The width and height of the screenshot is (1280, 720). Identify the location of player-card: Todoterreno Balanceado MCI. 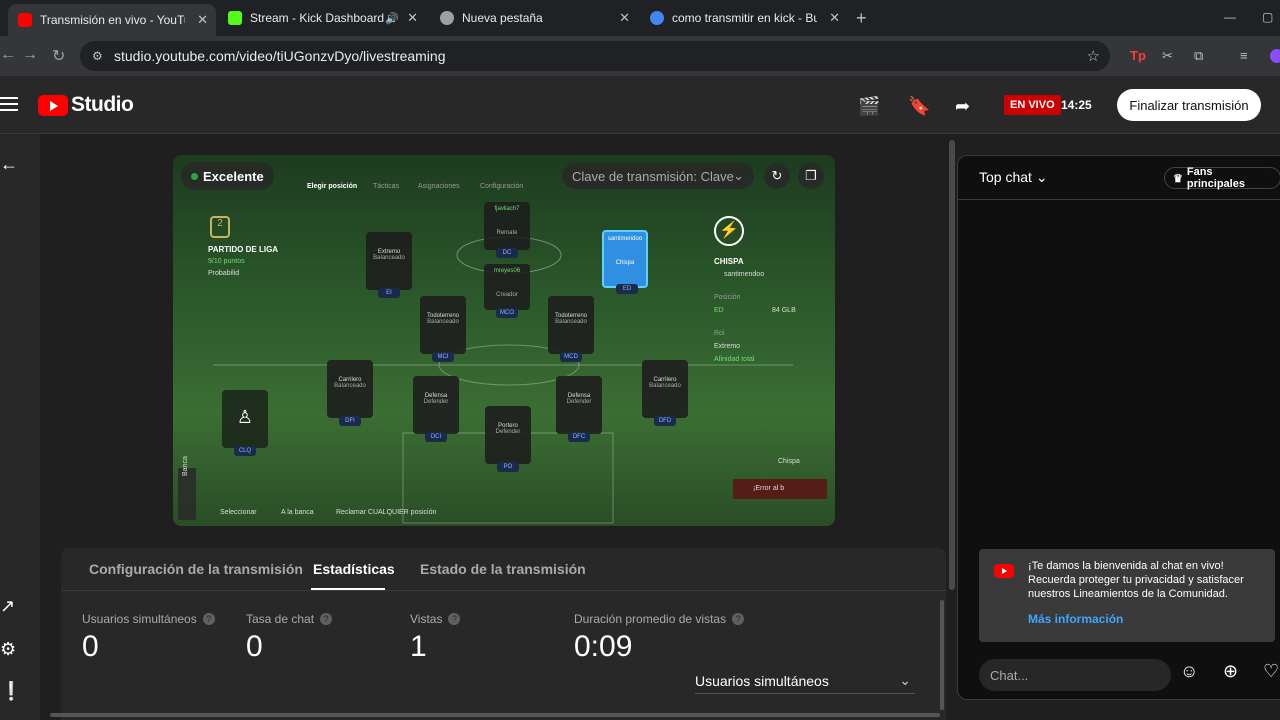
(443, 329).